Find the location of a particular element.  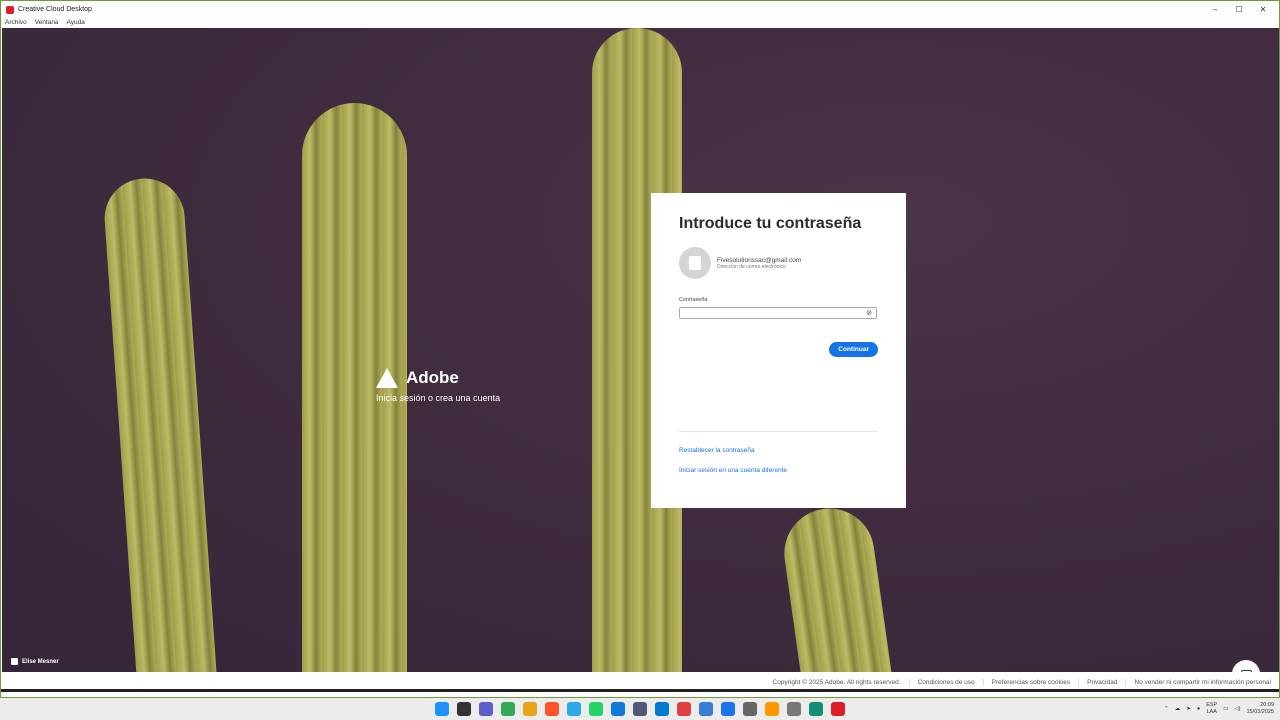

window-title: Creative Cloud Desktop is located at coordinates (55, 9).